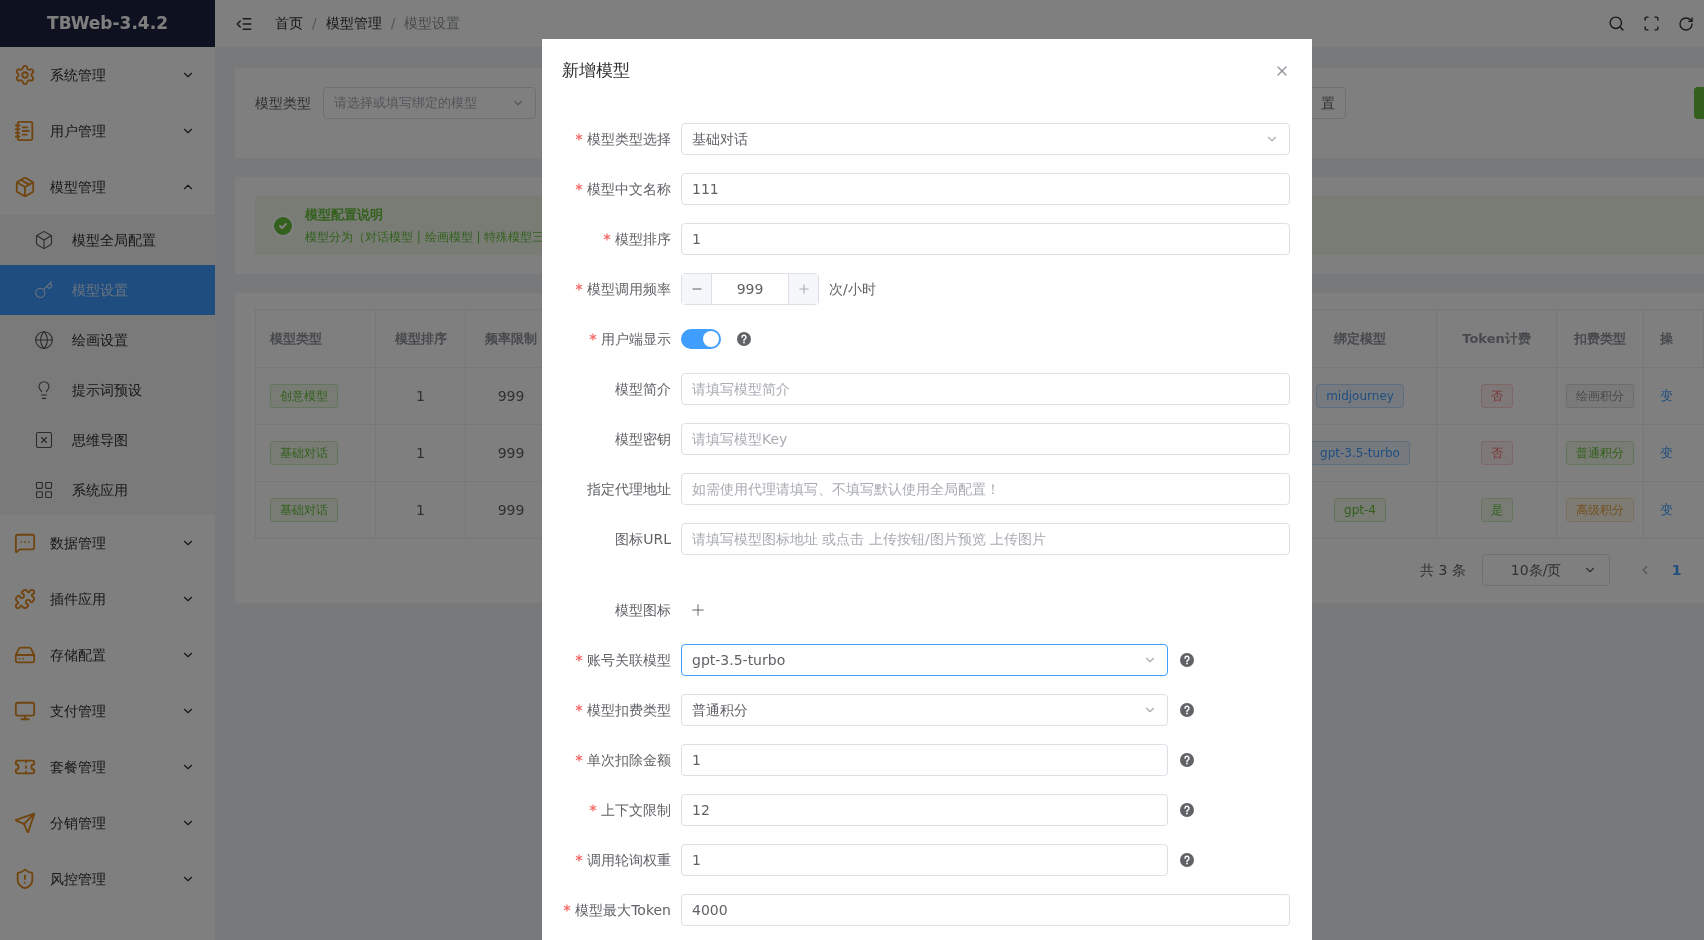  What do you see at coordinates (107, 390) in the screenshot?
I see `submenu-item: 提示词预设` at bounding box center [107, 390].